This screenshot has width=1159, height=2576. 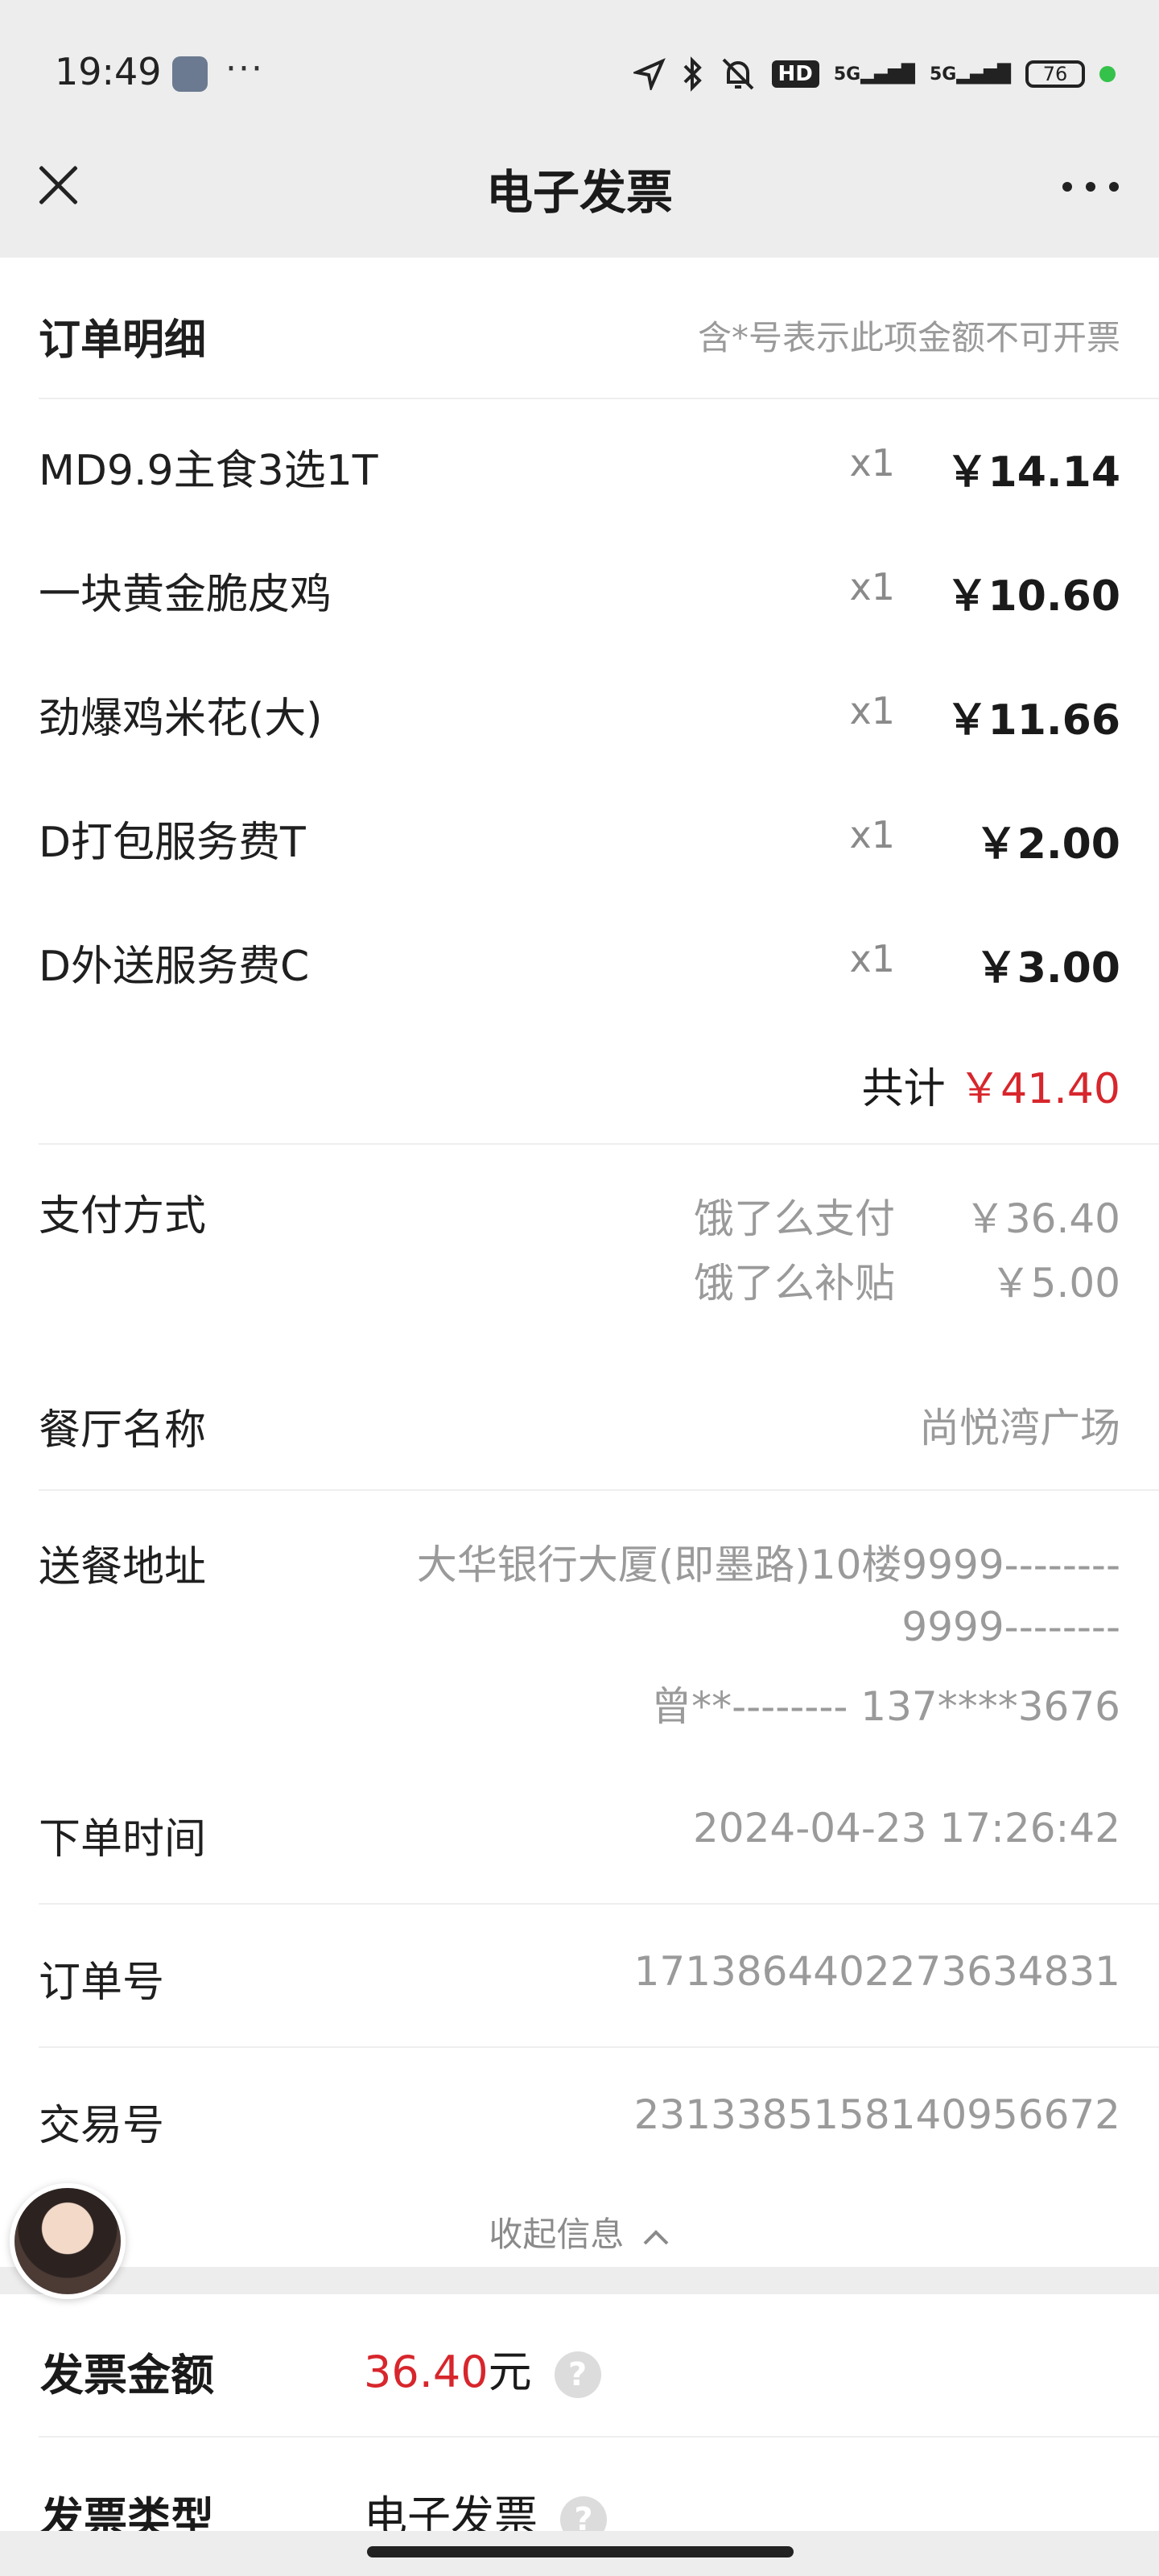 I want to click on network-type: 5G, so click(x=847, y=74).